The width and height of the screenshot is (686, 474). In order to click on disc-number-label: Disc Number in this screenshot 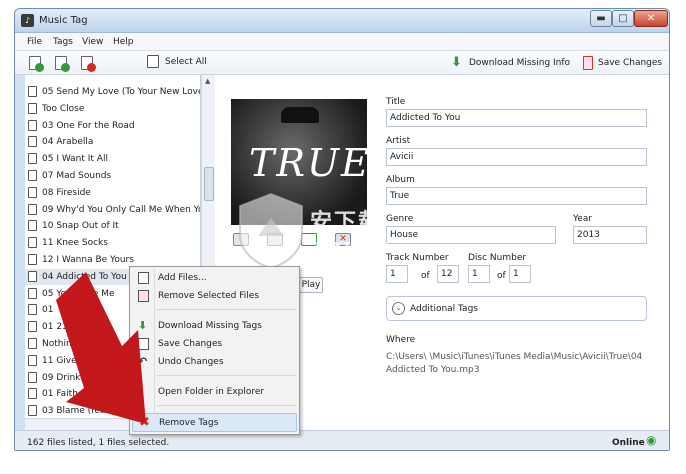, I will do `click(497, 258)`.